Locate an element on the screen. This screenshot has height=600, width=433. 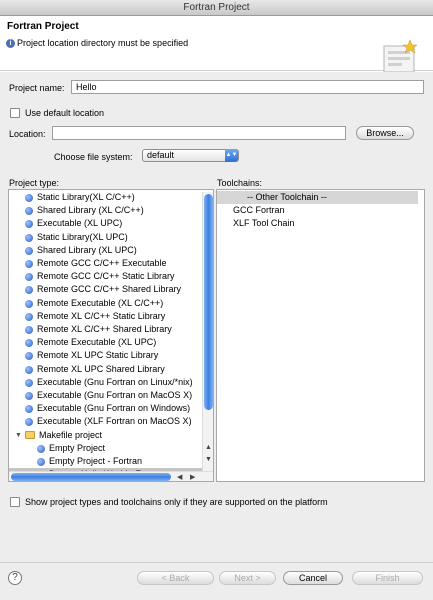
project-type-item: Remote Executable (XL UPC) is located at coordinates (105, 342).